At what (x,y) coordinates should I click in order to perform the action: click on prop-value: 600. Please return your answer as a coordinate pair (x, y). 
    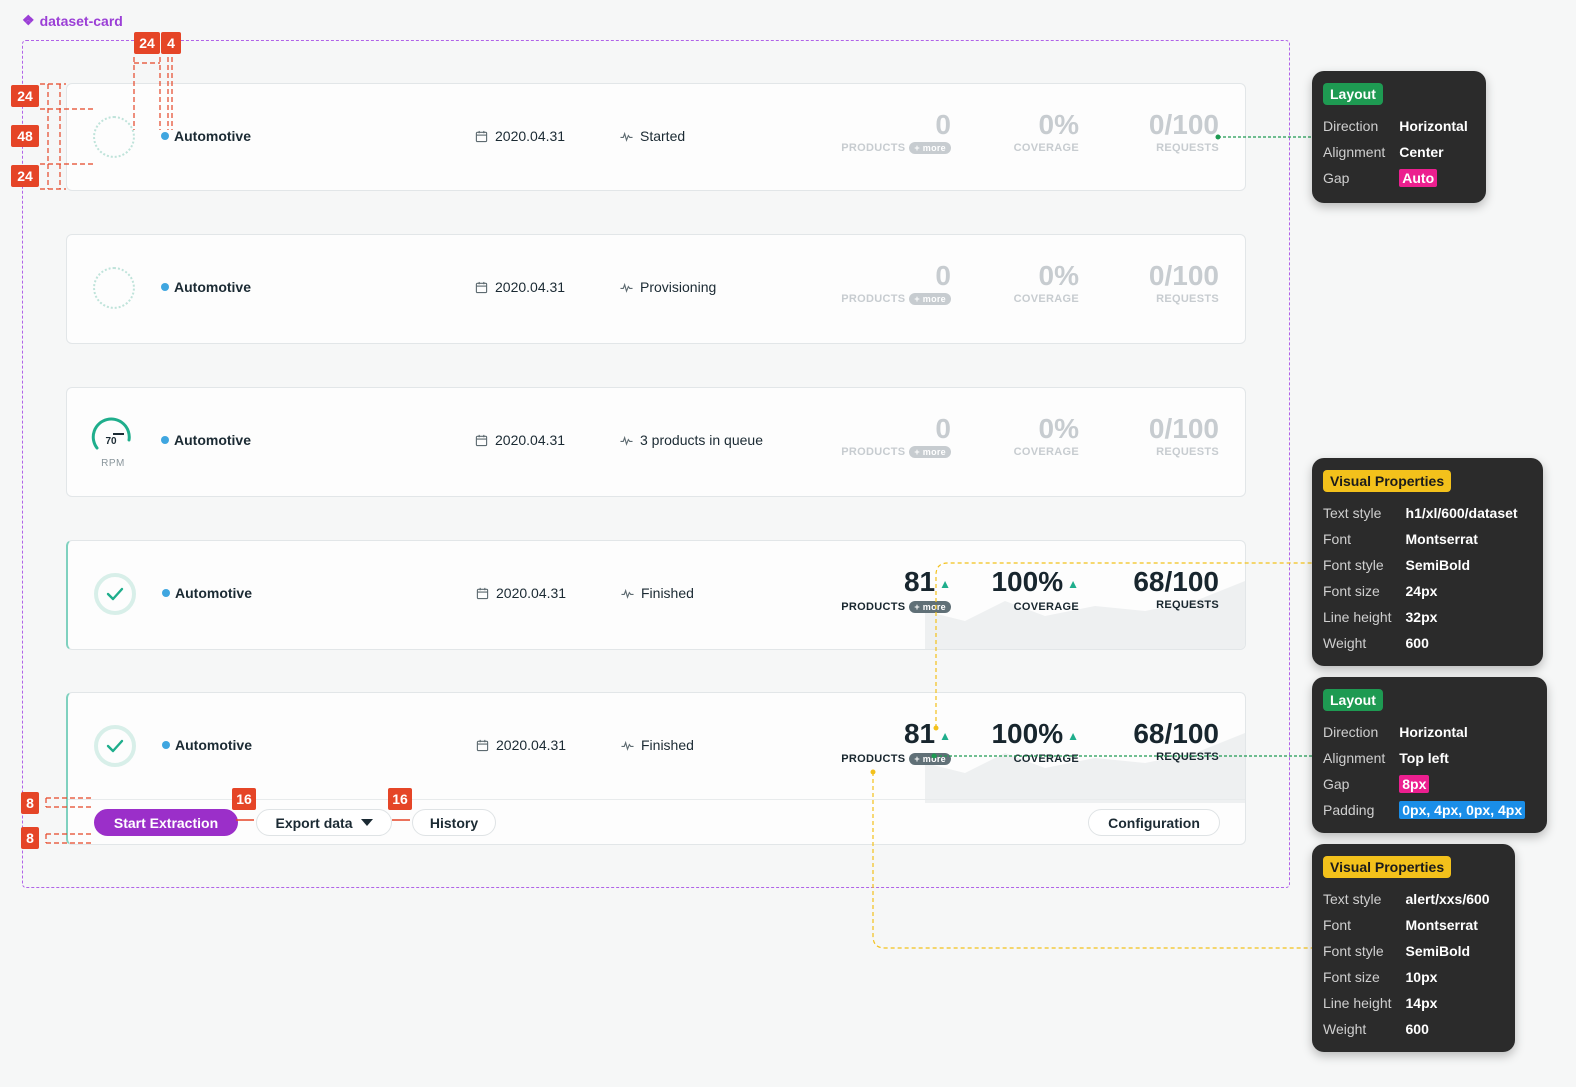
    Looking at the image, I should click on (1417, 643).